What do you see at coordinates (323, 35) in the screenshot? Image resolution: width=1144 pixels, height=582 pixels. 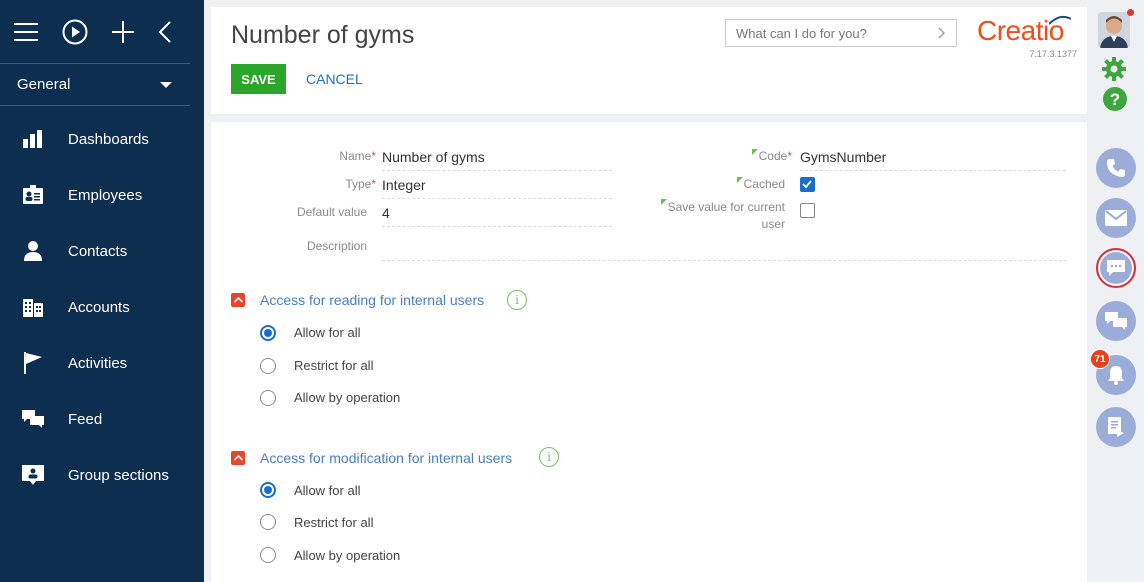 I see `page-title: Number of gyms` at bounding box center [323, 35].